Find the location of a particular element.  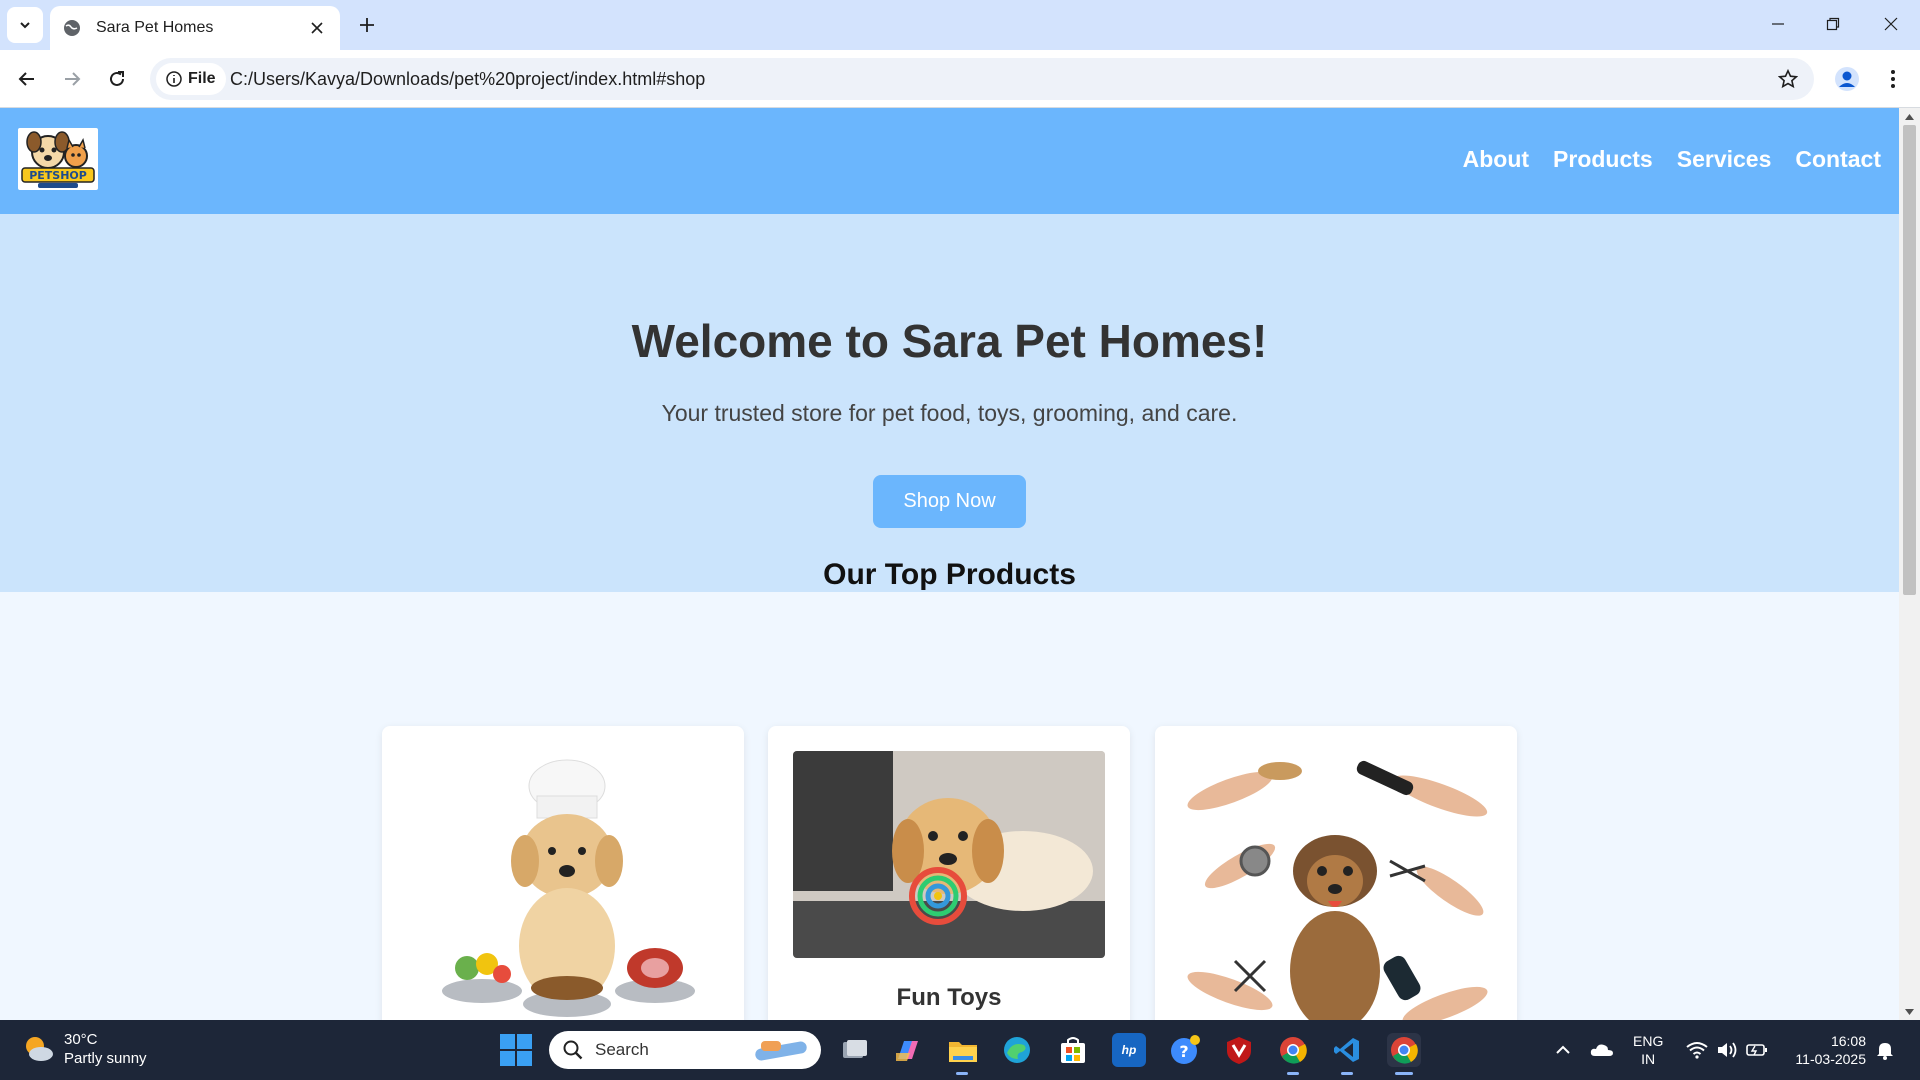

avatar-icon is located at coordinates (1847, 79).